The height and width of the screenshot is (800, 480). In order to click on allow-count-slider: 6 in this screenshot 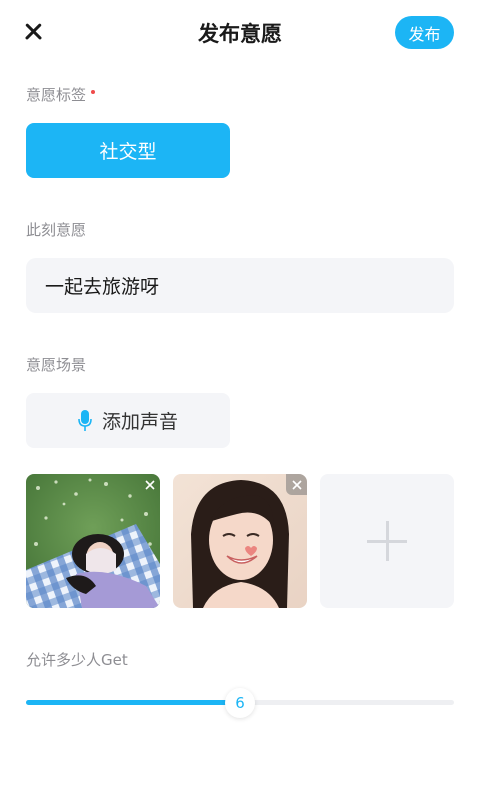, I will do `click(240, 703)`.